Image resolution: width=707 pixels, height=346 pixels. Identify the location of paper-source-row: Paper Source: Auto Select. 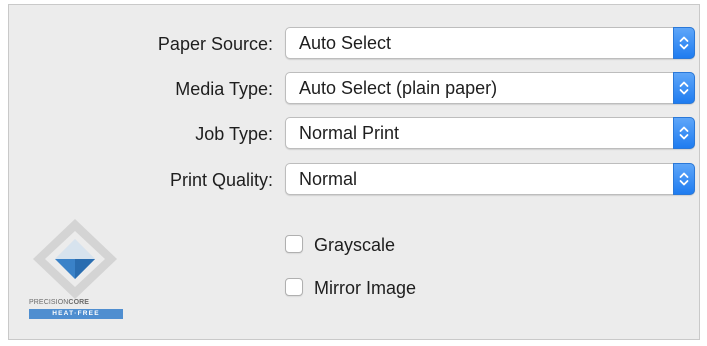
(355, 44).